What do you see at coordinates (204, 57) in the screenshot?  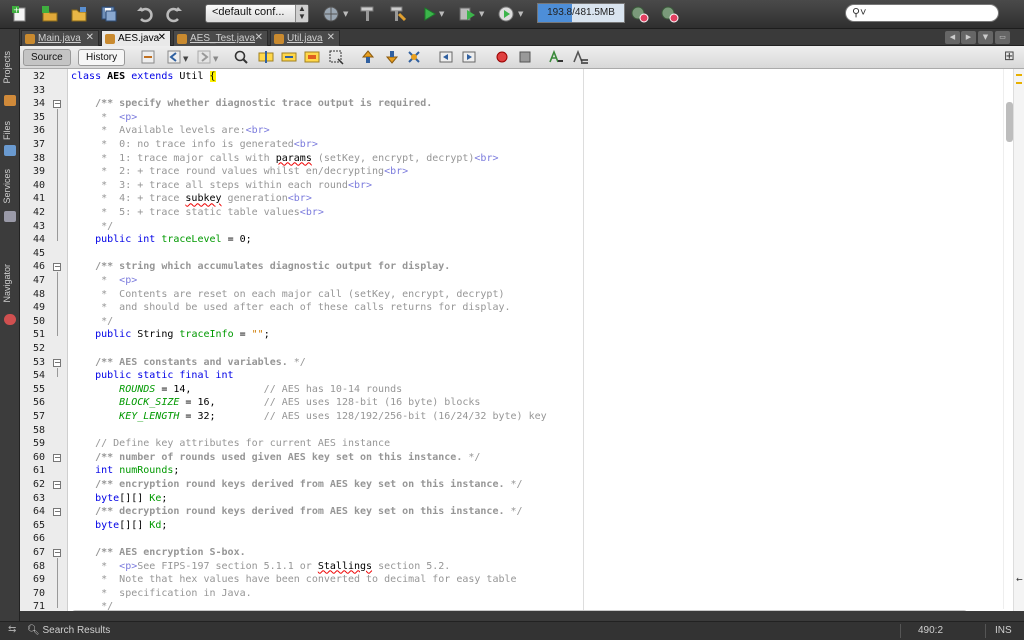 I see `forward-icon` at bounding box center [204, 57].